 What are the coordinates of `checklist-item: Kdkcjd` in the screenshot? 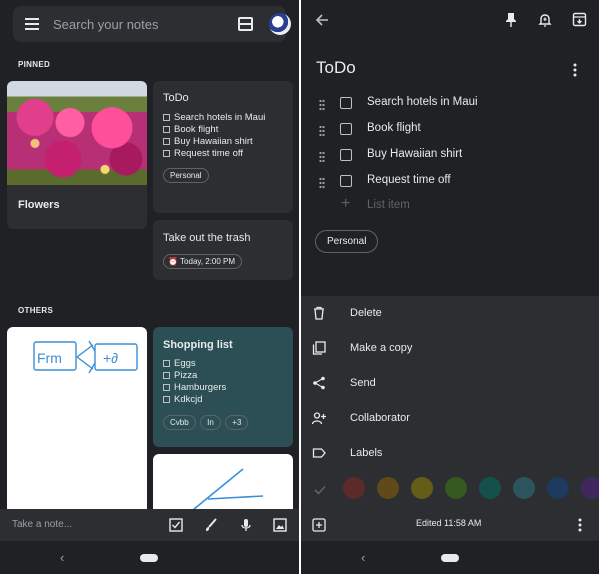 It's located at (223, 400).